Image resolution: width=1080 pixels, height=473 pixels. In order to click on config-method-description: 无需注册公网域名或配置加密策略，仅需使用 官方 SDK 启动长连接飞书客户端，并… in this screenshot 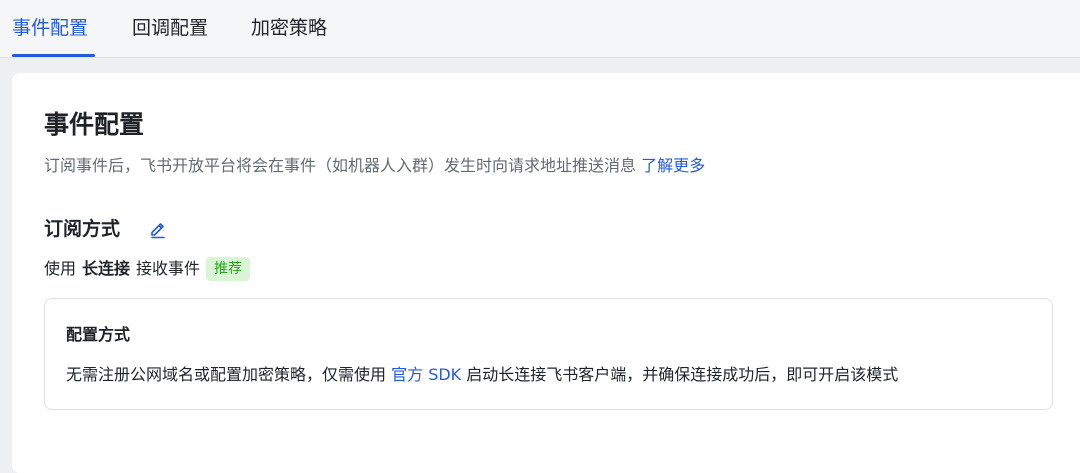, I will do `click(482, 375)`.